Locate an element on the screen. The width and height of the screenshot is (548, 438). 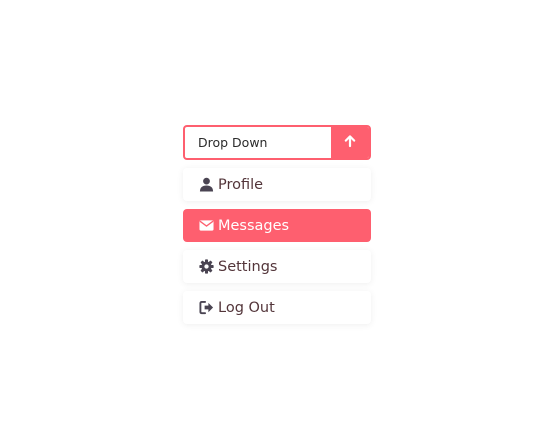
dropdown-label: Drop Down is located at coordinates (258, 142).